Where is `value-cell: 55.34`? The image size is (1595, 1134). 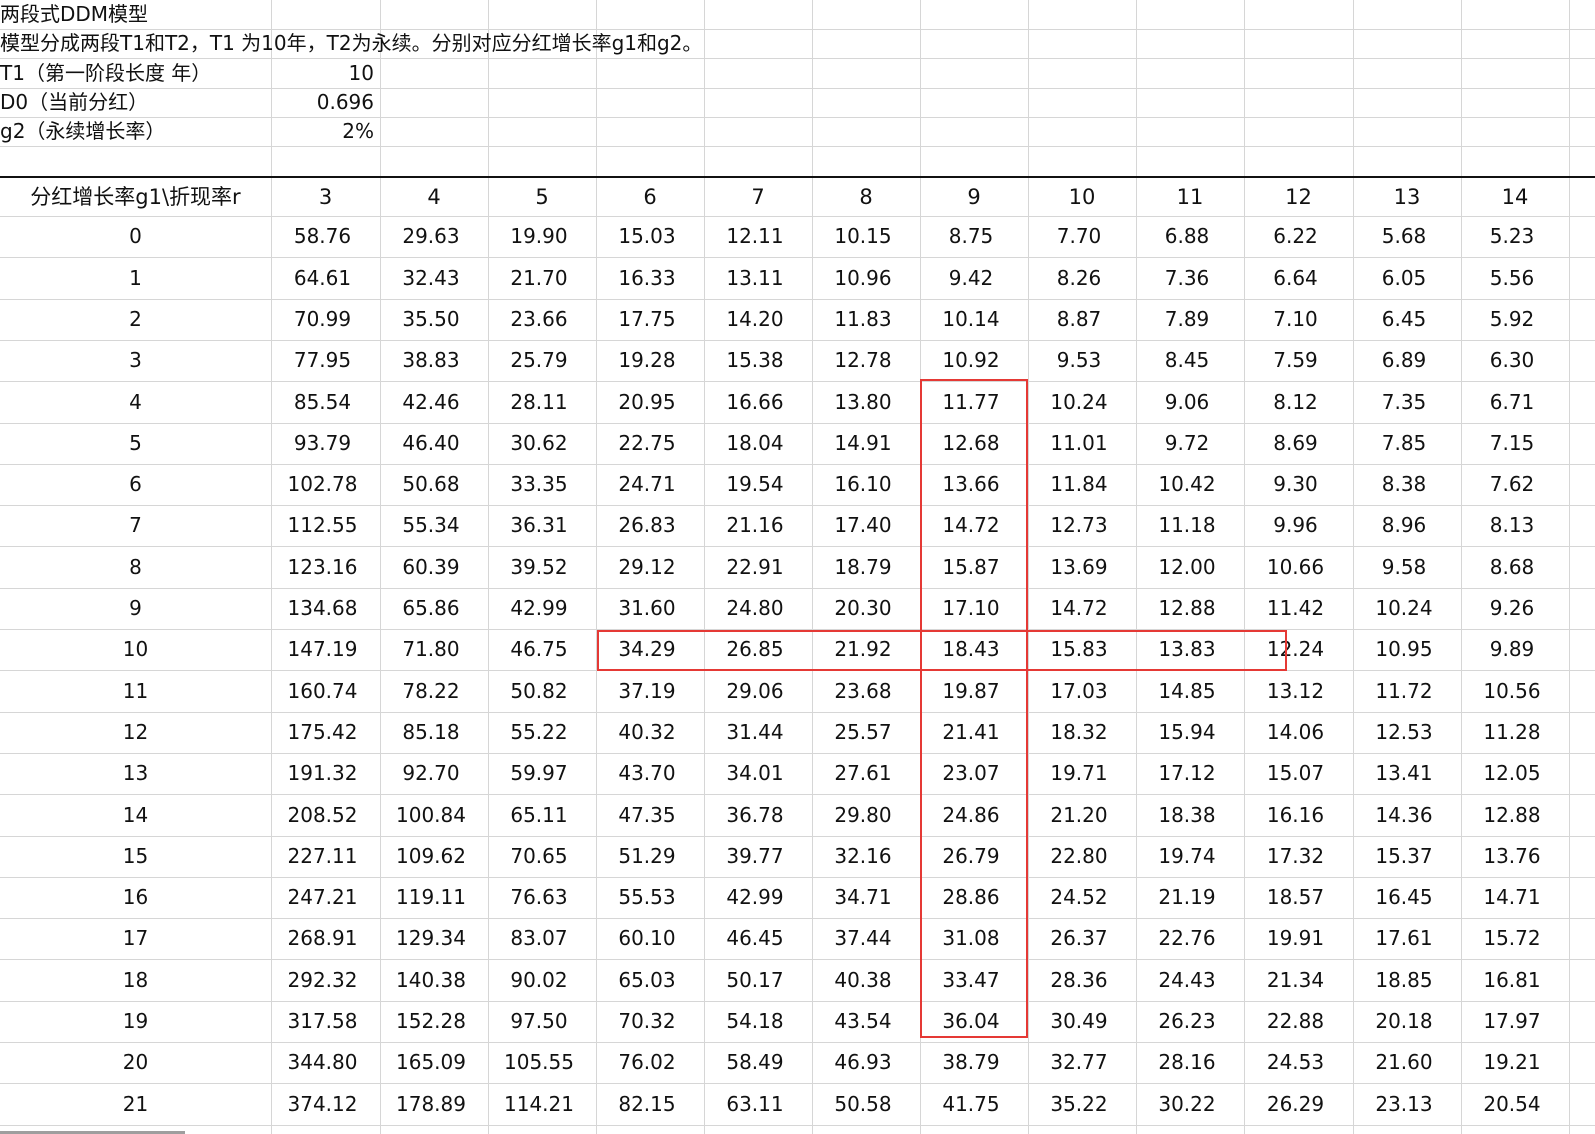
value-cell: 55.34 is located at coordinates (431, 525).